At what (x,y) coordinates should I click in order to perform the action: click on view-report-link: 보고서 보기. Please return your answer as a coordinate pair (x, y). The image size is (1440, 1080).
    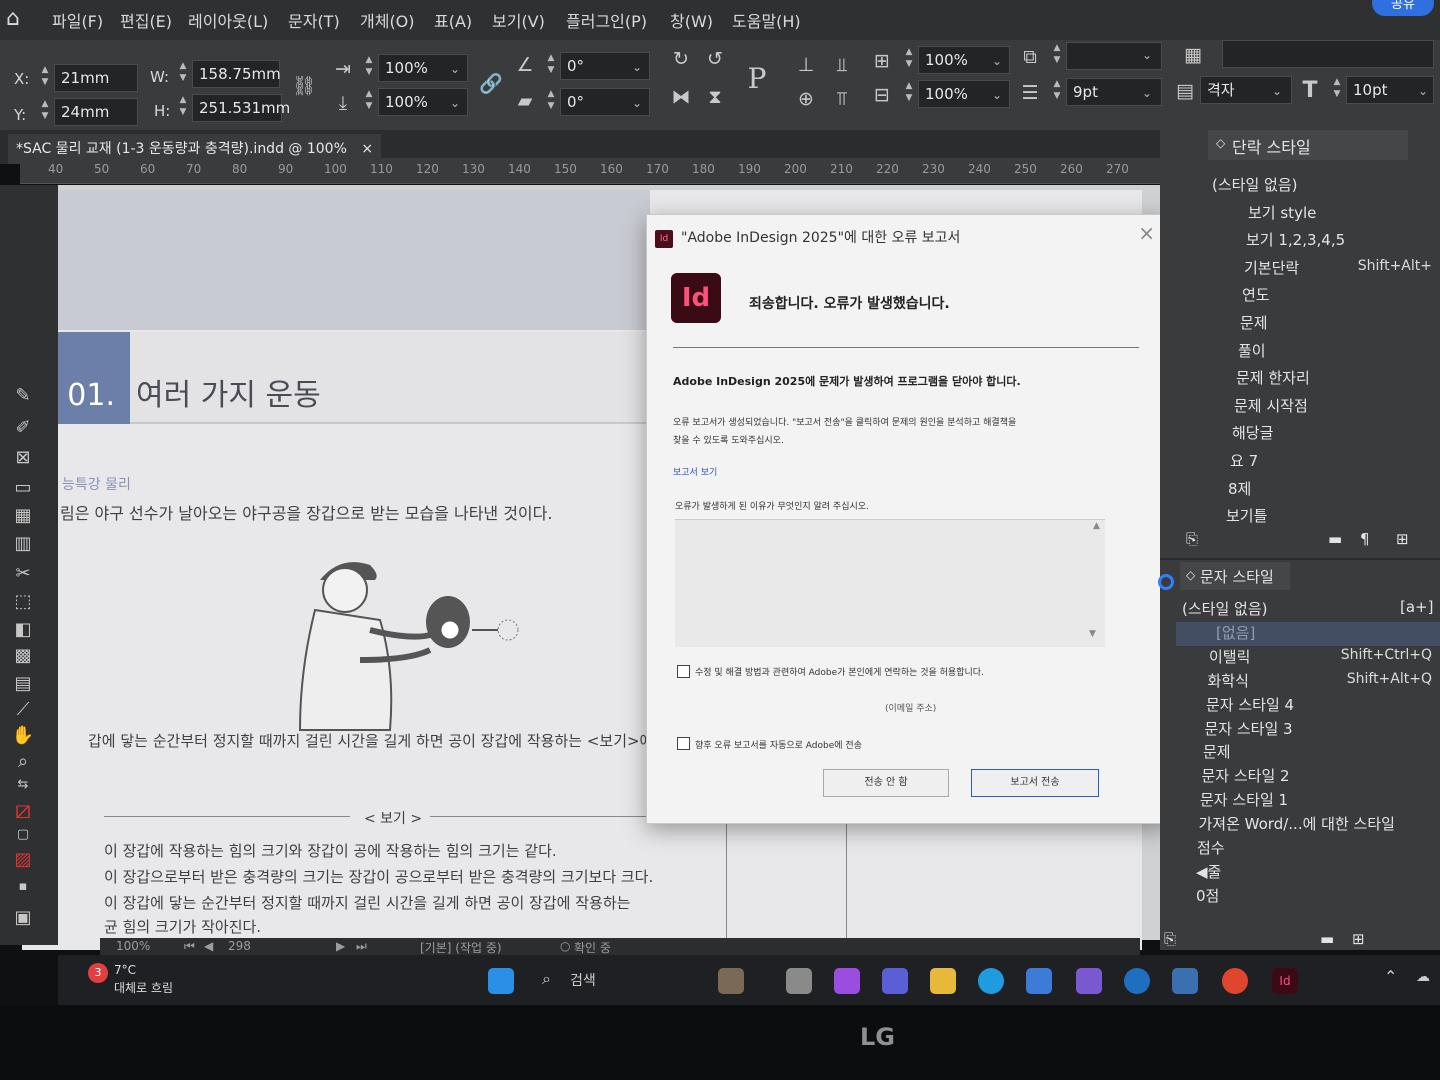
    Looking at the image, I should click on (695, 471).